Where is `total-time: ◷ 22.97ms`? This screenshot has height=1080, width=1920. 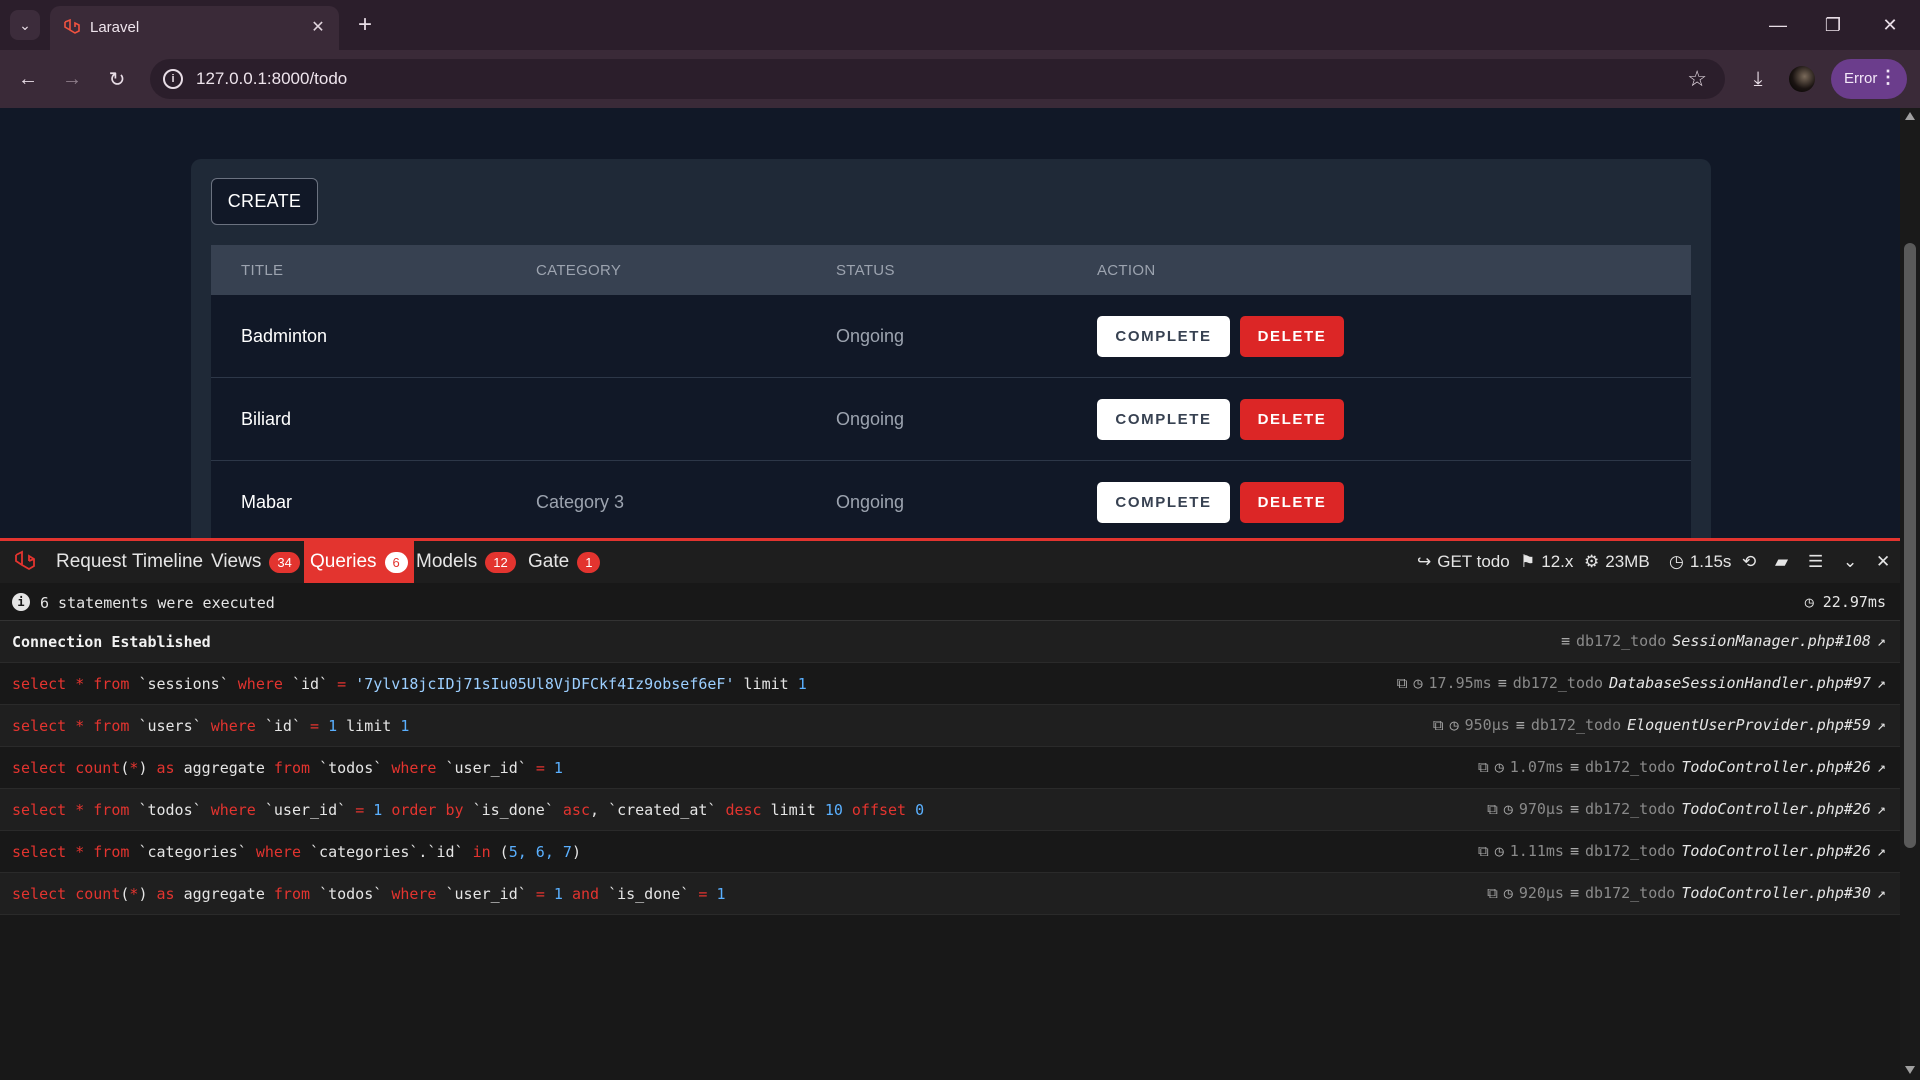
total-time: ◷ 22.97ms is located at coordinates (1845, 602).